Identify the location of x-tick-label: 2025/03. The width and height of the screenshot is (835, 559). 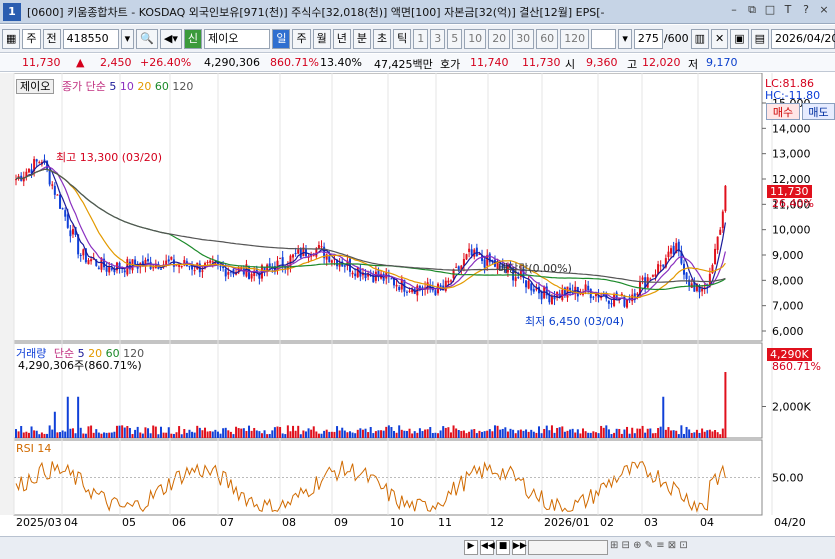
(39, 522).